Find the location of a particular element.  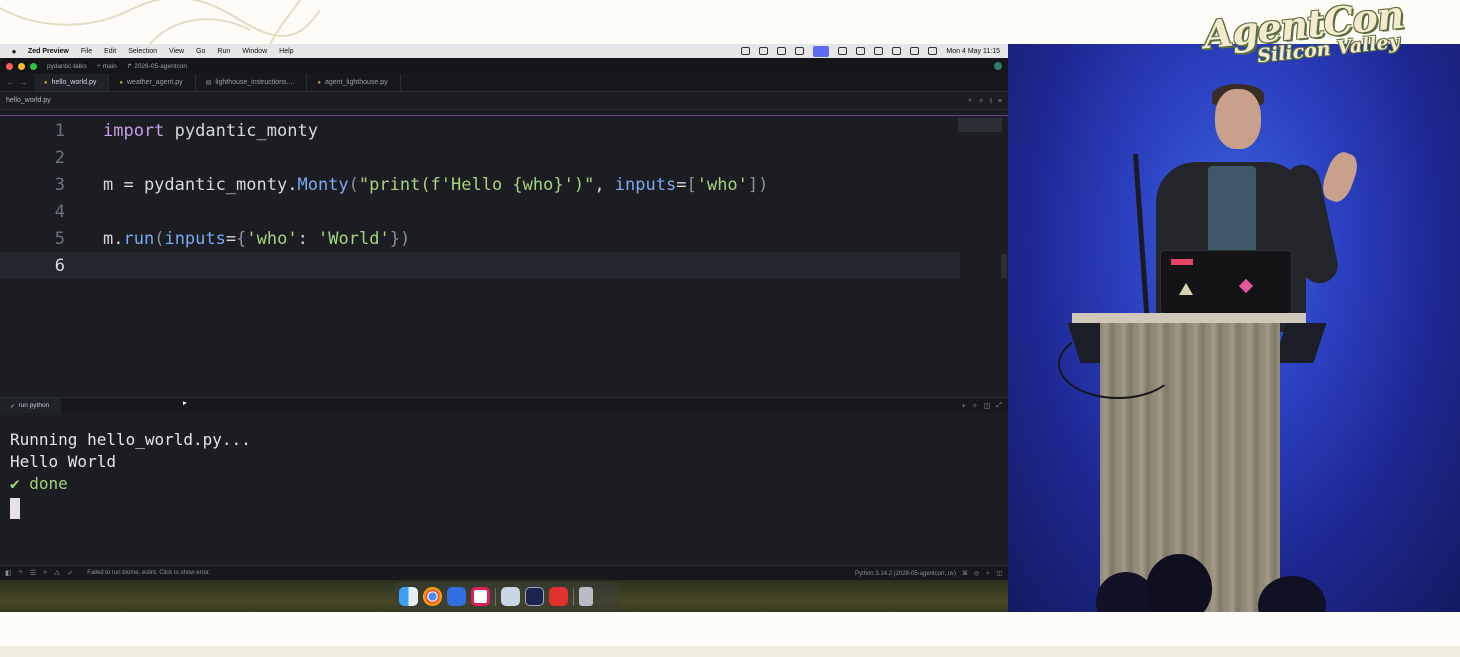

code-text: m.run(inputs={'who': 'World'}) is located at coordinates (257, 238).